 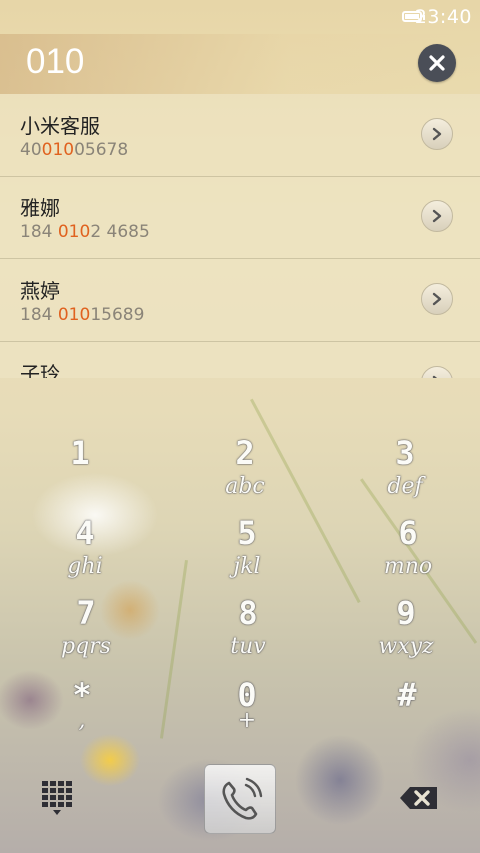 I want to click on contact-number: 4001005678, so click(x=74, y=150).